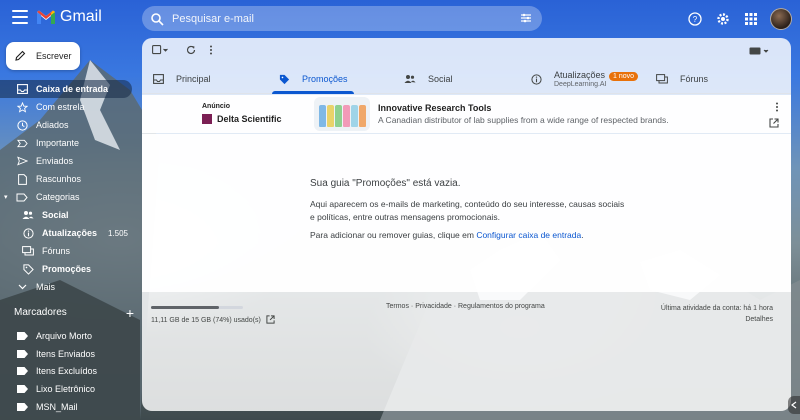 This screenshot has height=420, width=800. What do you see at coordinates (528, 235) in the screenshot?
I see `configure-inbox-link: Configurar caixa de entrada` at bounding box center [528, 235].